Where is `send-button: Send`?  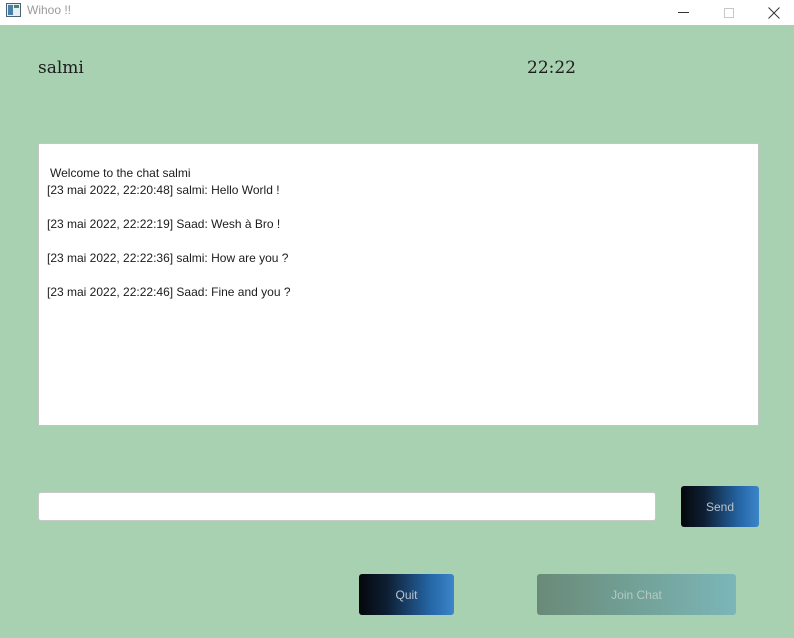
send-button: Send is located at coordinates (720, 506).